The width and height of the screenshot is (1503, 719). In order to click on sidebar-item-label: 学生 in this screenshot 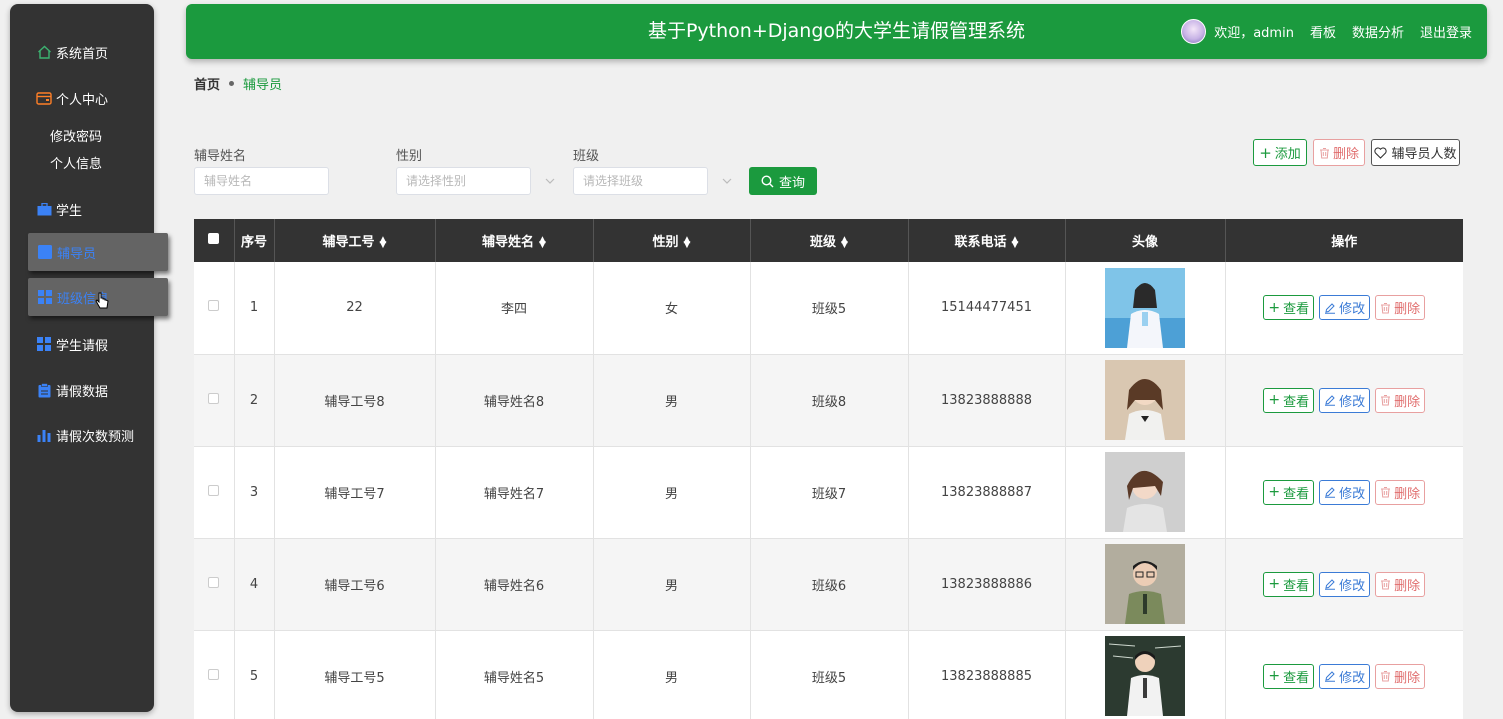, I will do `click(69, 211)`.